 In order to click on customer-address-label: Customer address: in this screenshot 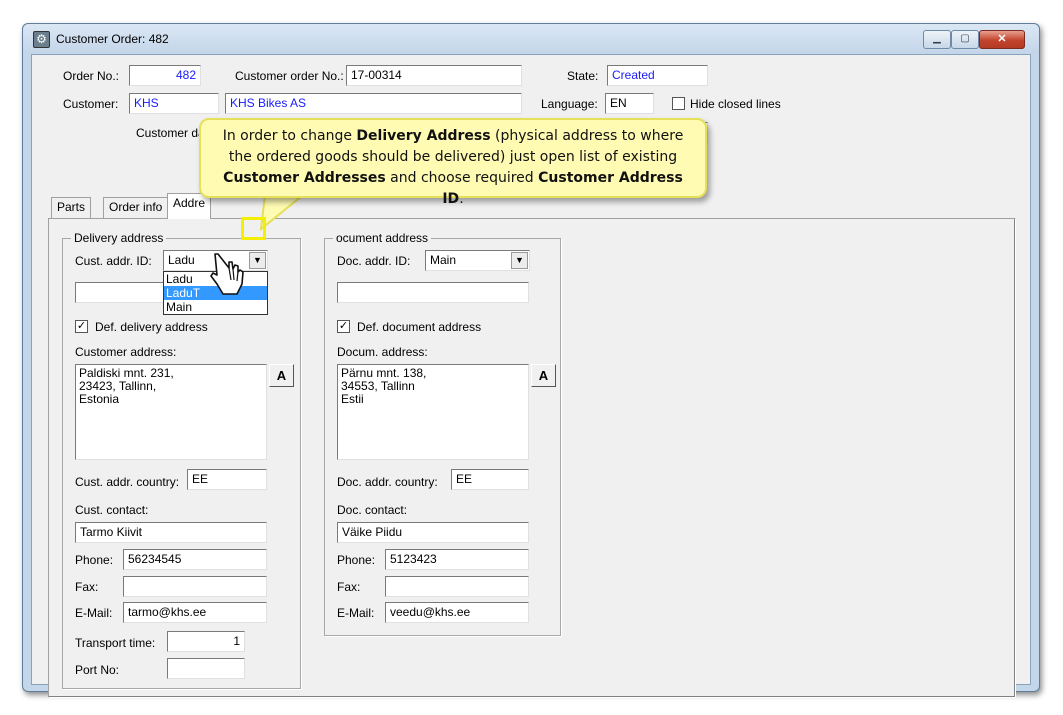, I will do `click(126, 352)`.